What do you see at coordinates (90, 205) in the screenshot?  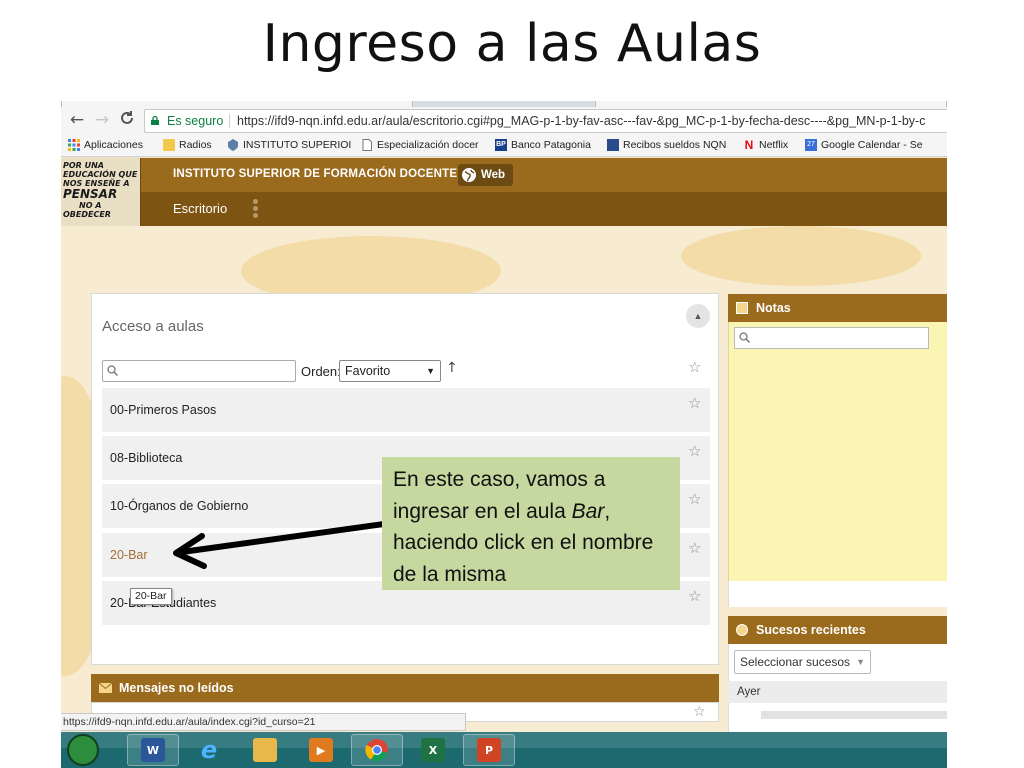 I see `logo-line: NO A` at bounding box center [90, 205].